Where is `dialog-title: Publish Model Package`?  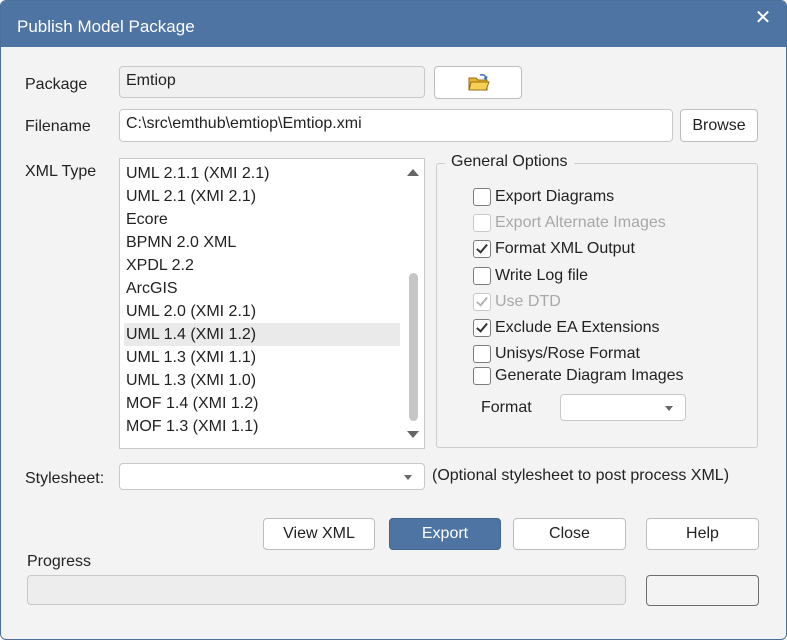
dialog-title: Publish Model Package is located at coordinates (106, 26).